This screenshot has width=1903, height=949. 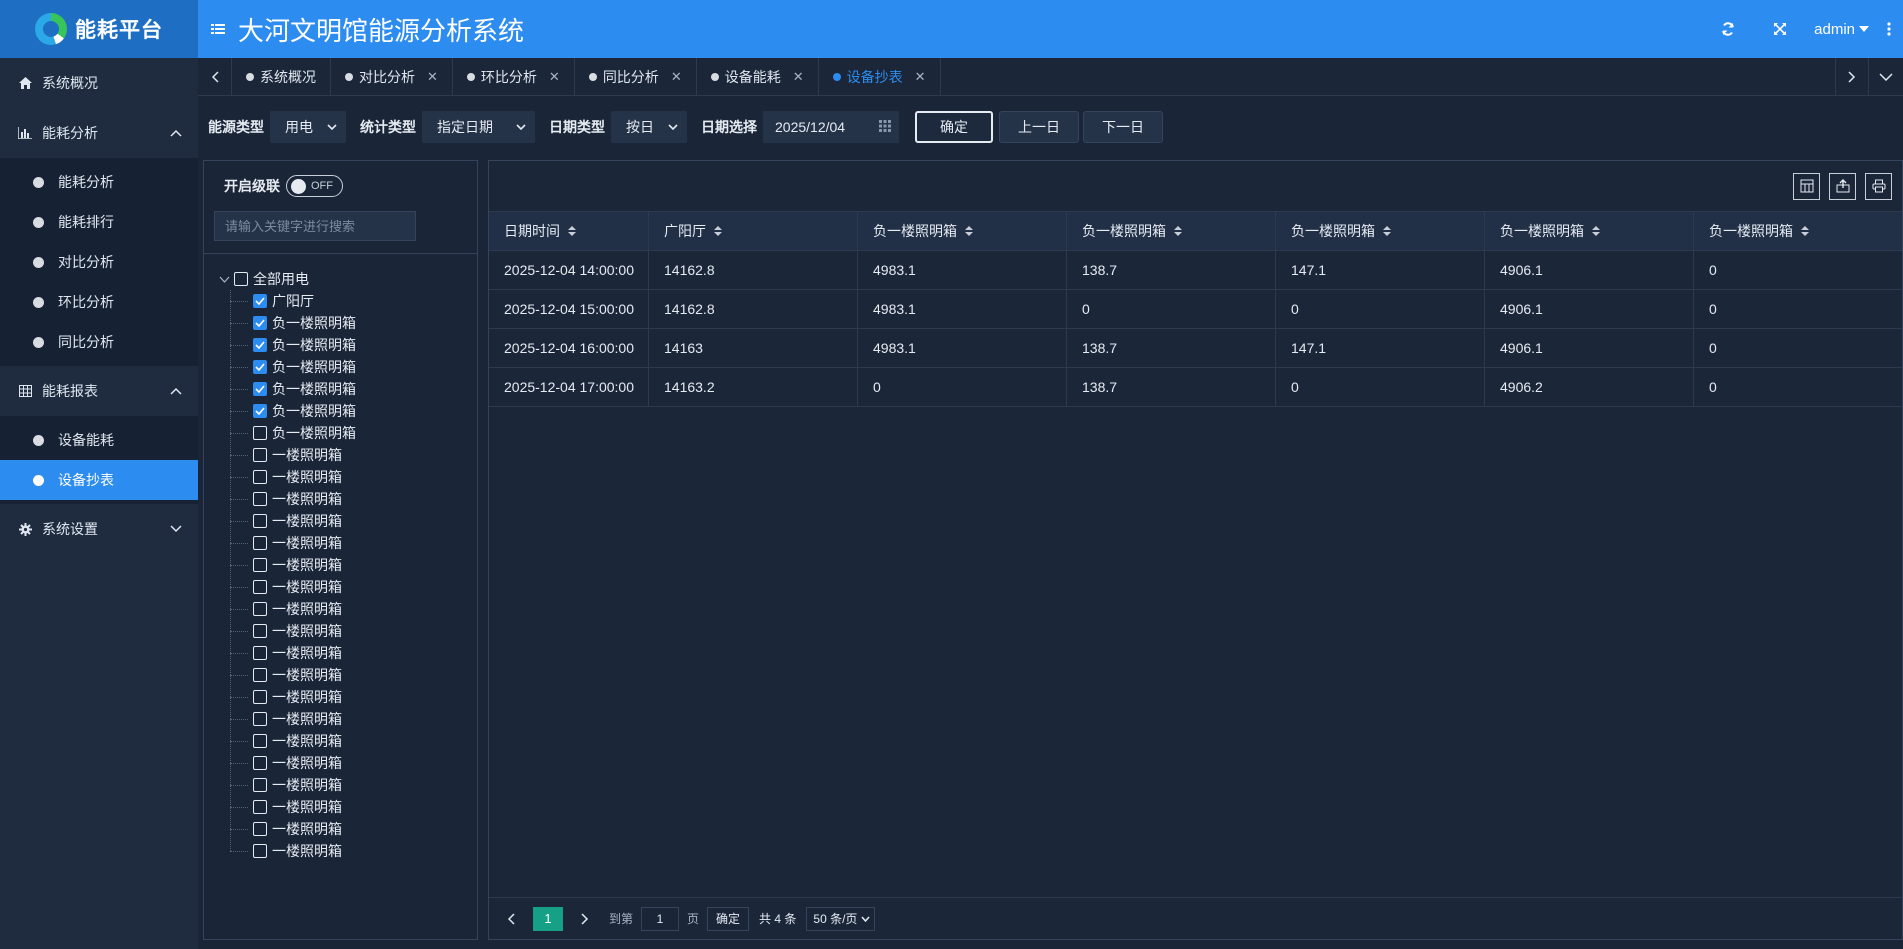 What do you see at coordinates (636, 76) in the screenshot?
I see `tab-yoy-analysis: 同比分析 ✕` at bounding box center [636, 76].